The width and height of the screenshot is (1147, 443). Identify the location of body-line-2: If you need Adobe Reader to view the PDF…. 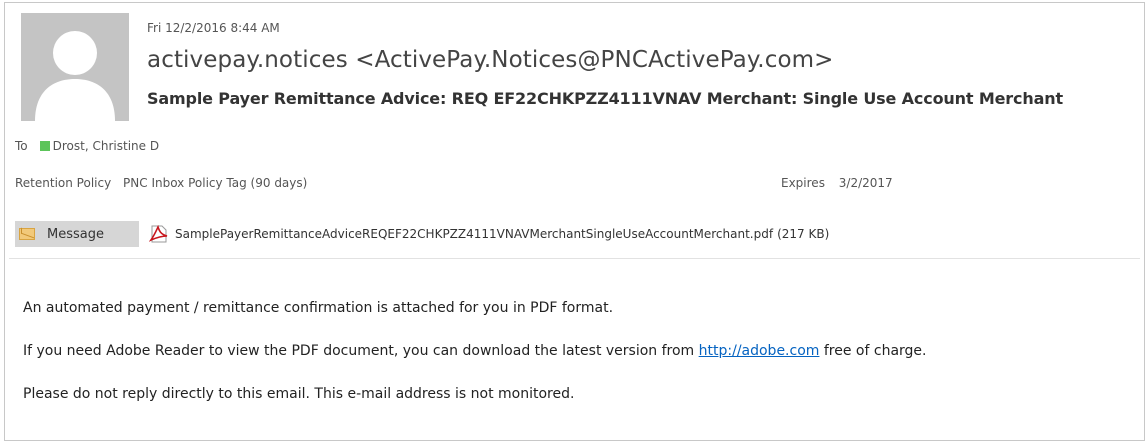
(474, 351).